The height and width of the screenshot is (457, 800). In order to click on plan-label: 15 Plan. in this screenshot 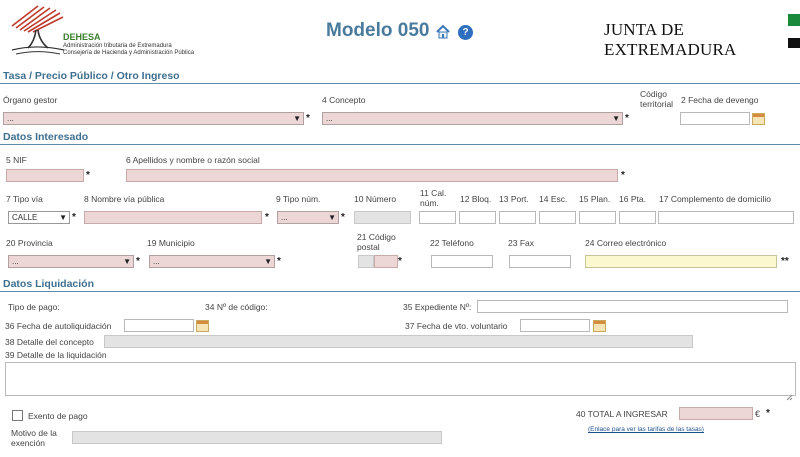, I will do `click(595, 199)`.